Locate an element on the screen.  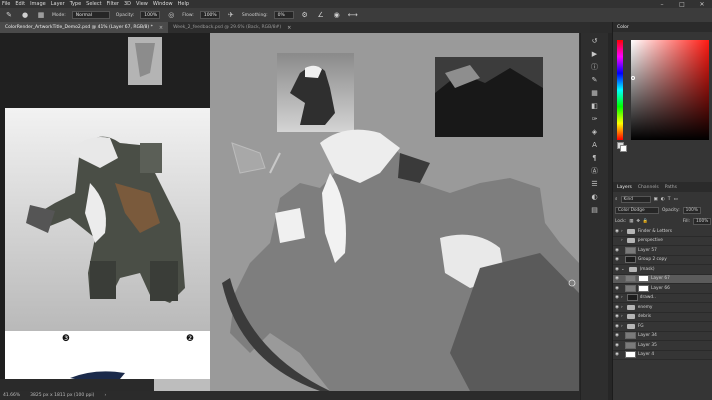
menu-type: Type is located at coordinates (75, 4).